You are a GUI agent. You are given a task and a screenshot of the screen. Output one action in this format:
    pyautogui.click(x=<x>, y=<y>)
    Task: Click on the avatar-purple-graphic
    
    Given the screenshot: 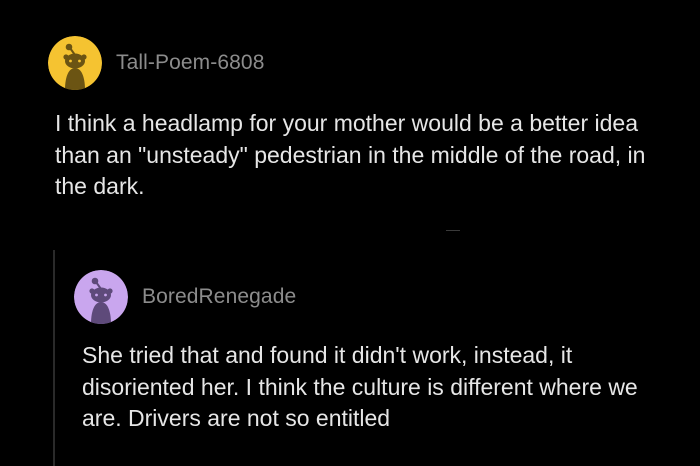 What is the action you would take?
    pyautogui.click(x=101, y=297)
    